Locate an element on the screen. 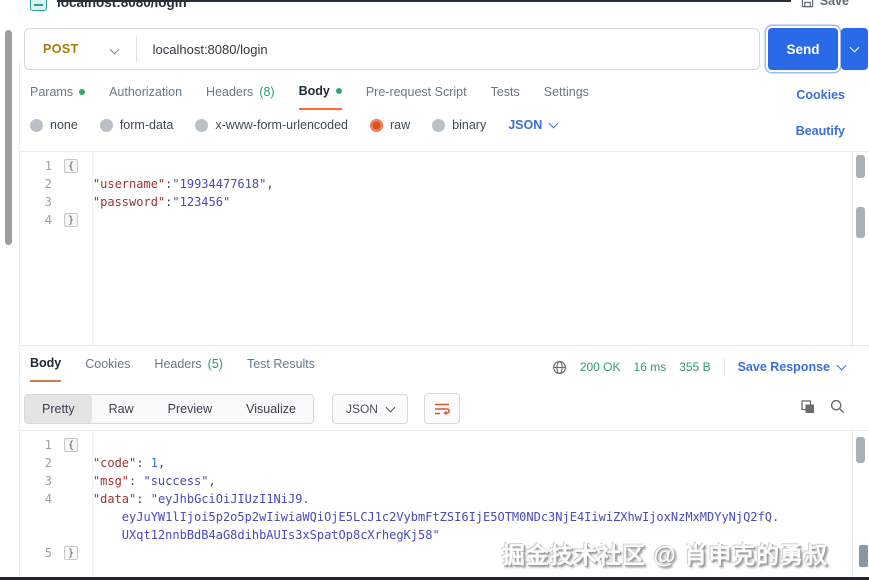 Image resolution: width=869 pixels, height=580 pixels. code-token: "msg" is located at coordinates (111, 481).